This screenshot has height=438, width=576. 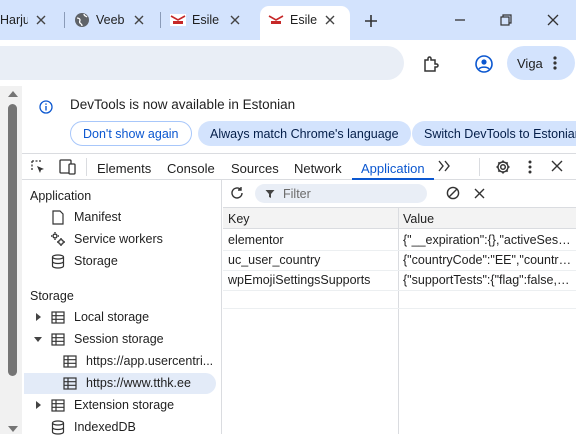 I want to click on tab-elements: Elements, so click(x=124, y=168).